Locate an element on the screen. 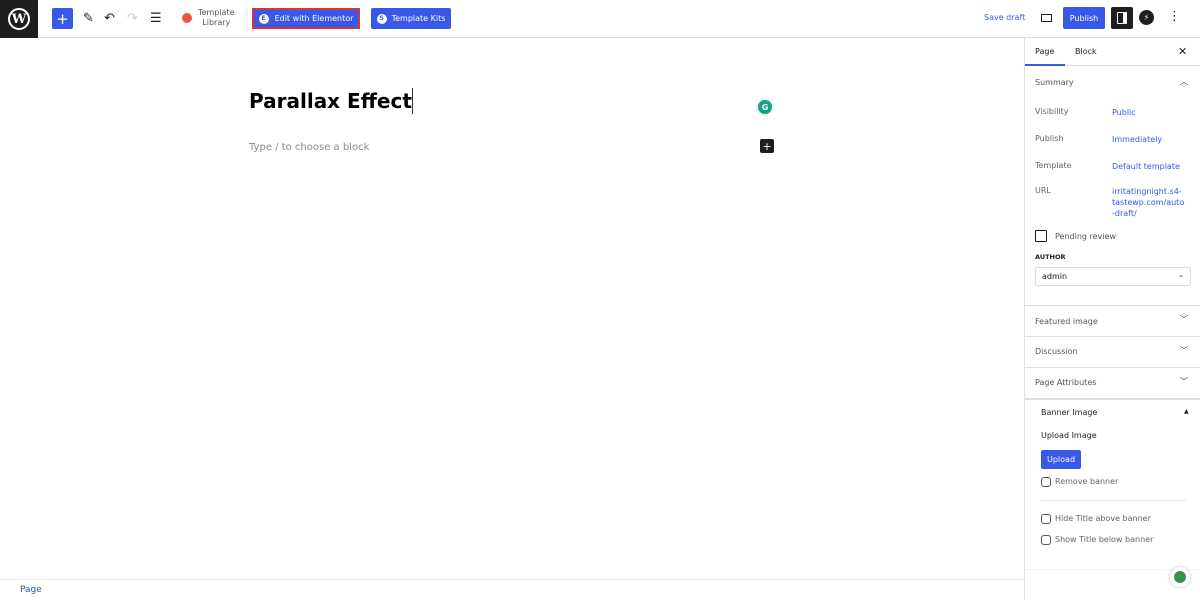 This screenshot has width=1200, height=600. pending-review-label: Pending review is located at coordinates (1085, 236).